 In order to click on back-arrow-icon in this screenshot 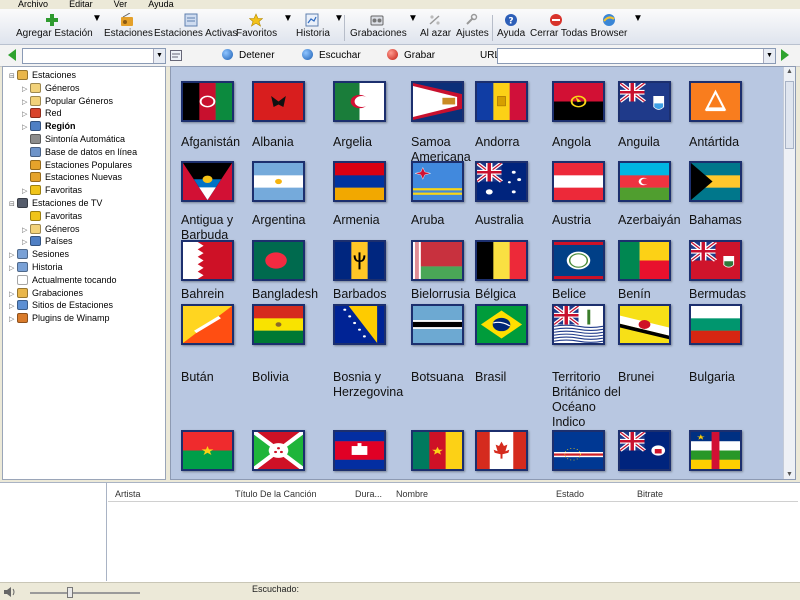, I will do `click(12, 55)`.